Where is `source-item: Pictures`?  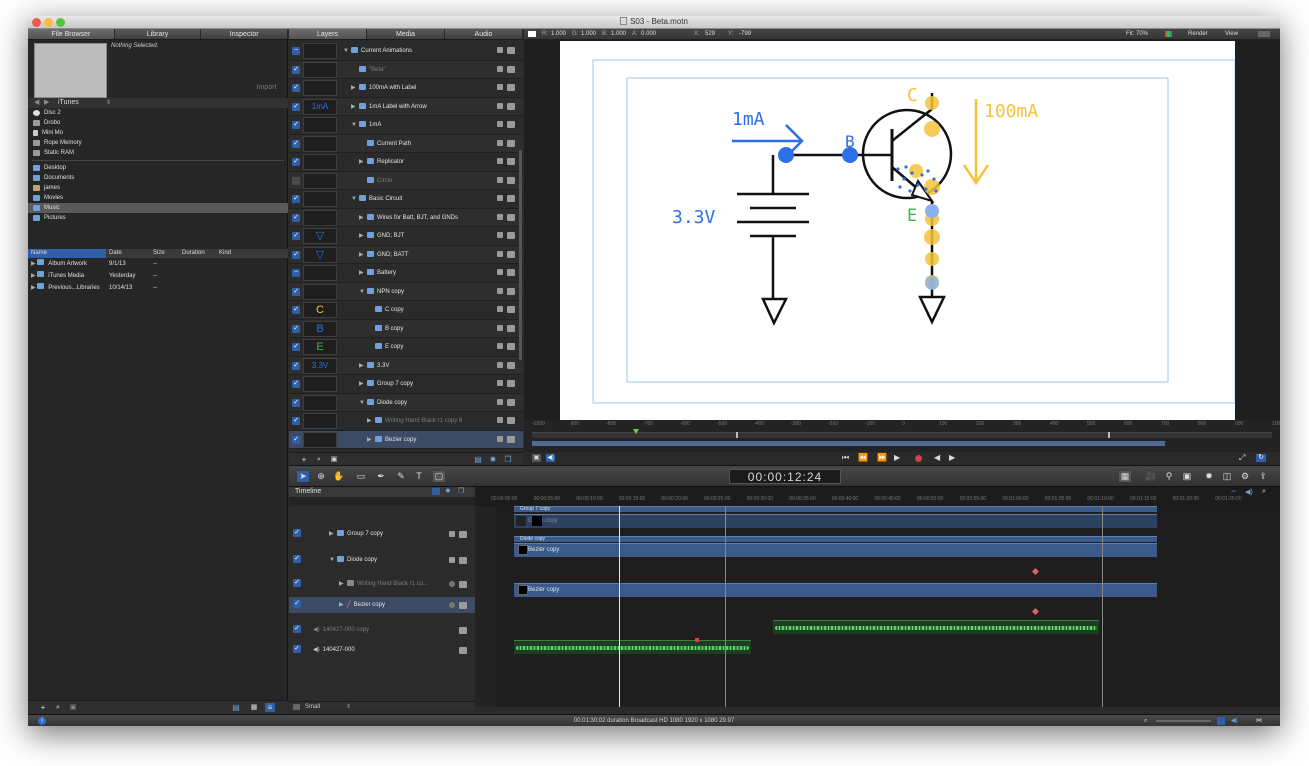
source-item: Pictures is located at coordinates (158, 218).